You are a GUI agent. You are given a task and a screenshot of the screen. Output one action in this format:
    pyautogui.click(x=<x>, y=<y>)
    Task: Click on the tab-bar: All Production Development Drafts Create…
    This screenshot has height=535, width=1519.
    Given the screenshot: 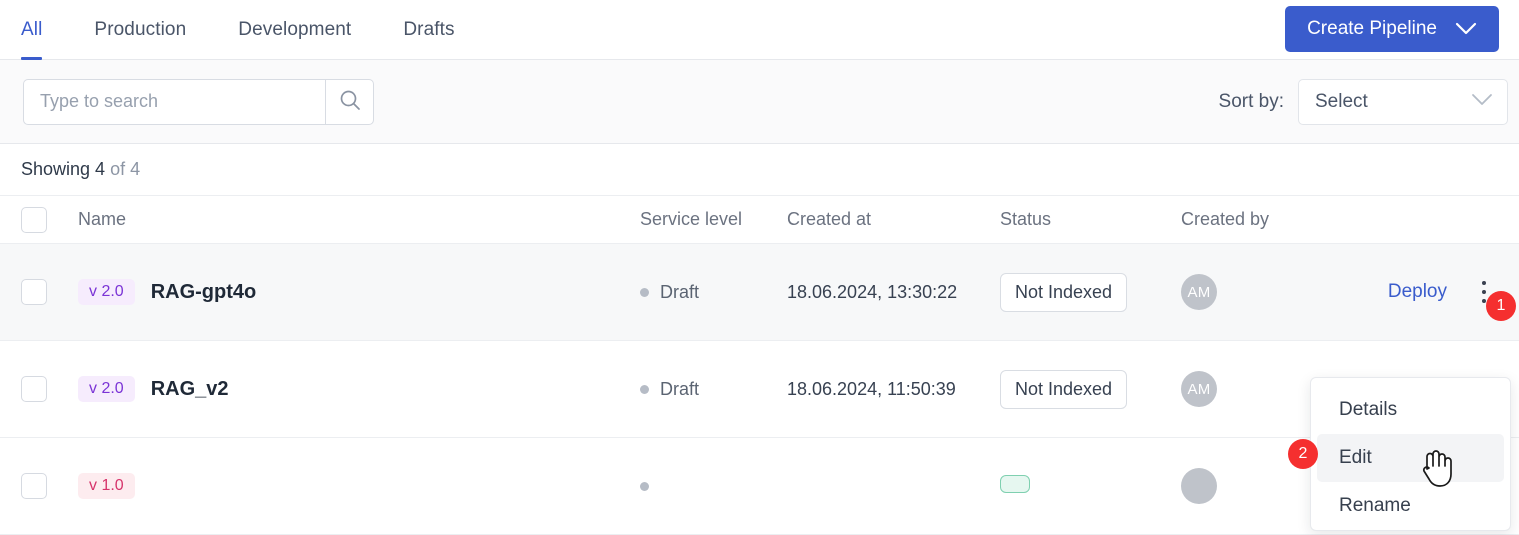 What is the action you would take?
    pyautogui.click(x=759, y=30)
    